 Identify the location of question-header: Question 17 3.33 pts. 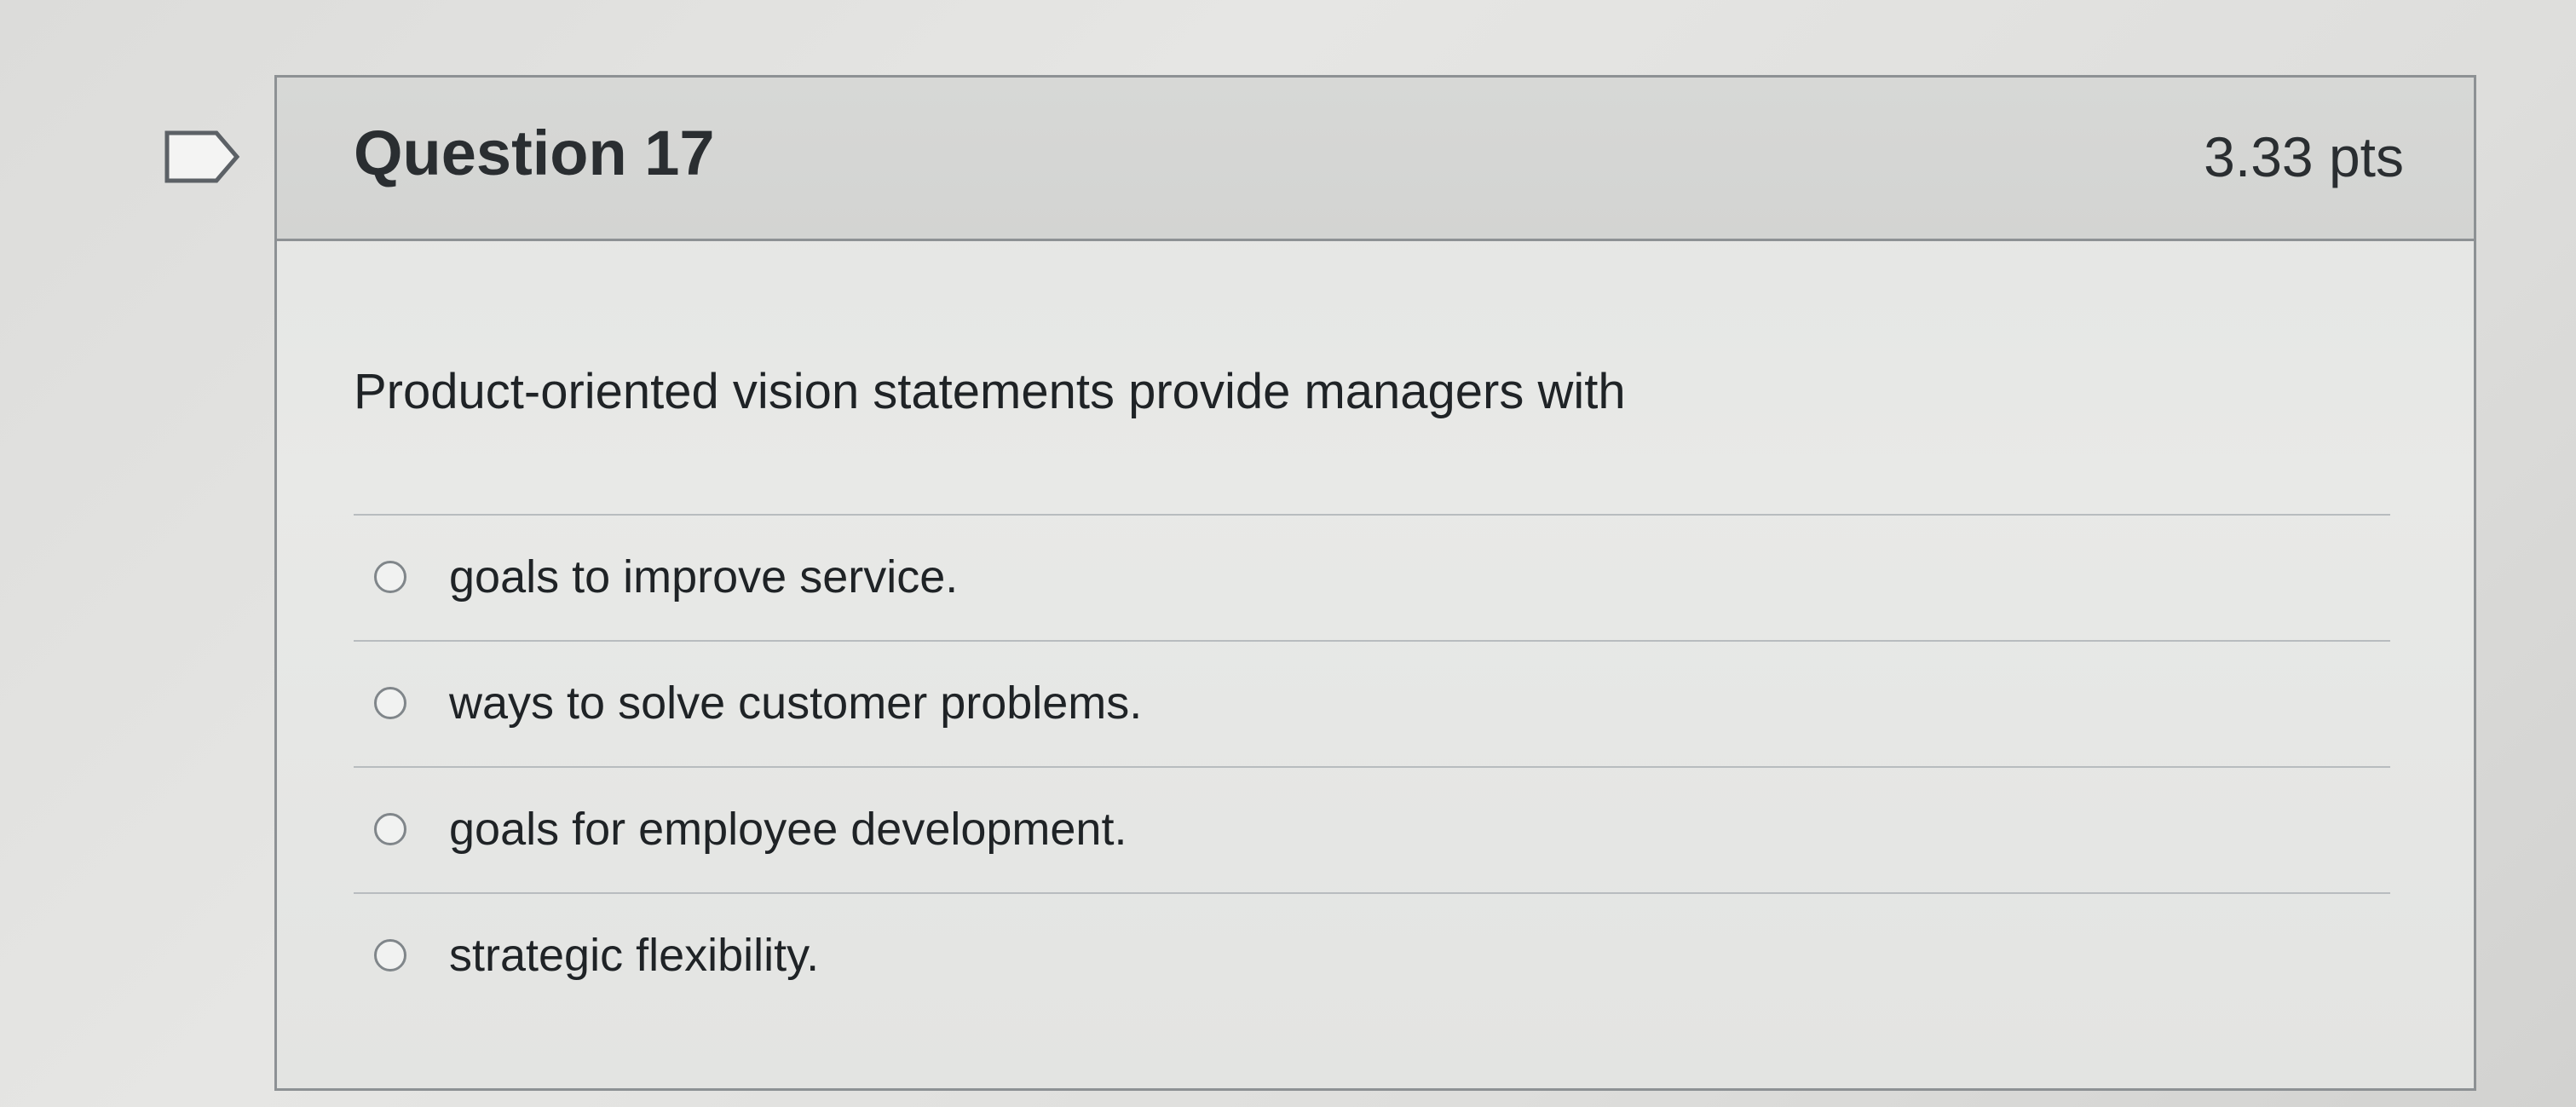
(1375, 159).